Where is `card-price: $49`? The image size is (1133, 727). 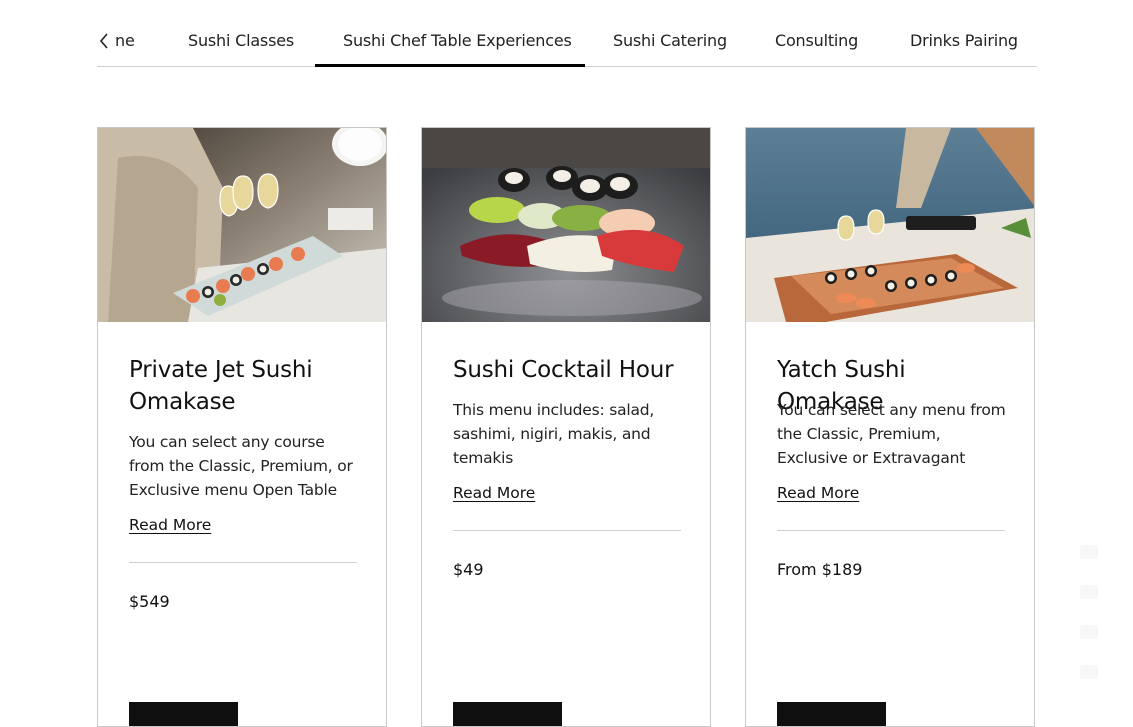 card-price: $49 is located at coordinates (468, 569).